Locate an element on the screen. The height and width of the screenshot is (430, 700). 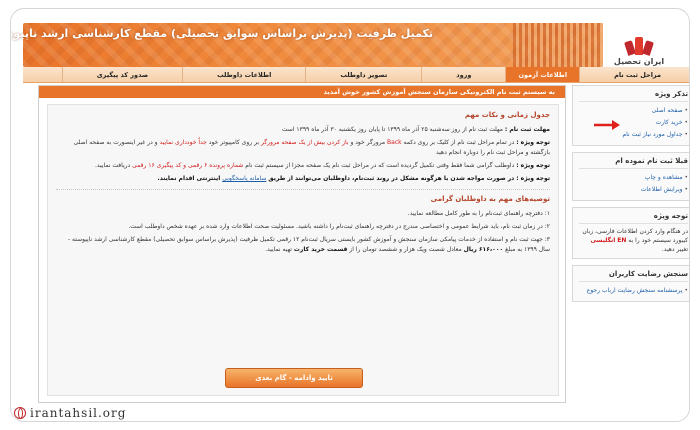
buy-card-link: قسمت خرید کارت is located at coordinates (321, 249).